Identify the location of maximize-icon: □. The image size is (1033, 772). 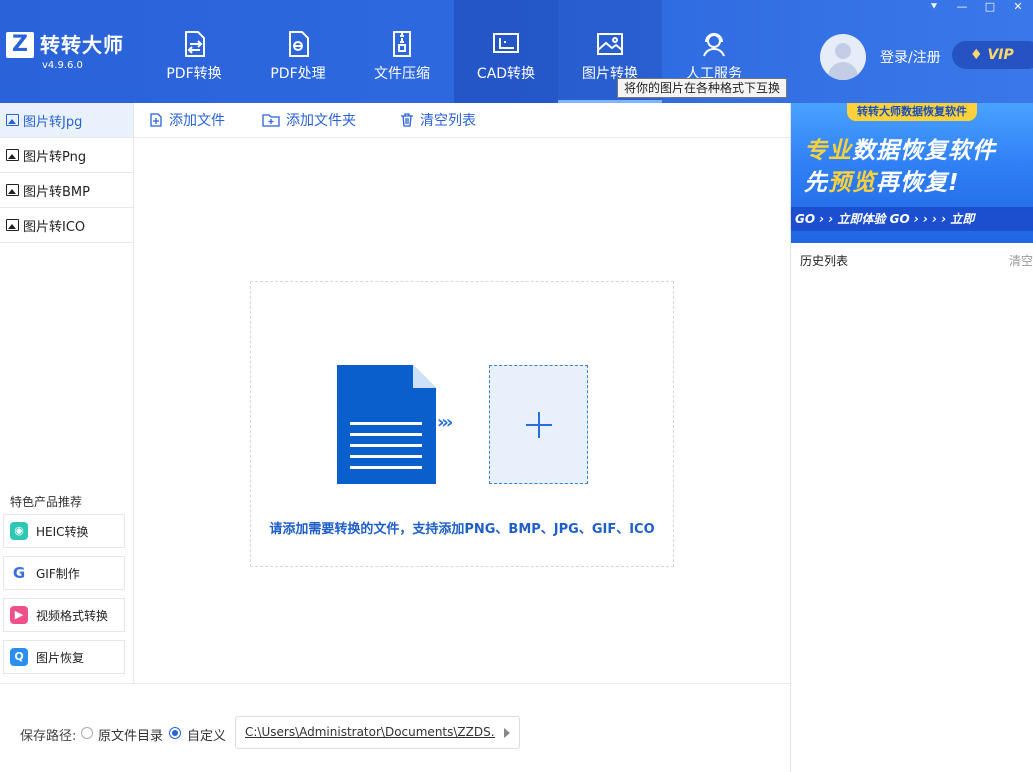
(990, 7).